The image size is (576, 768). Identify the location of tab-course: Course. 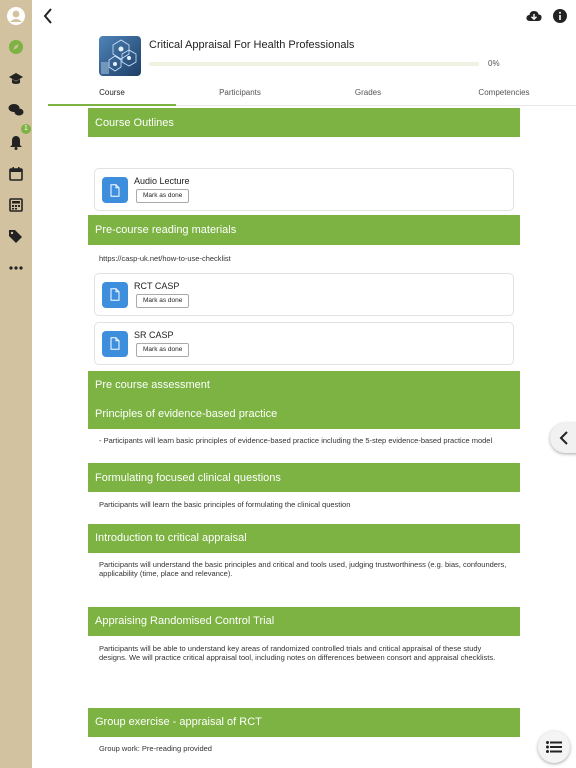
(112, 95).